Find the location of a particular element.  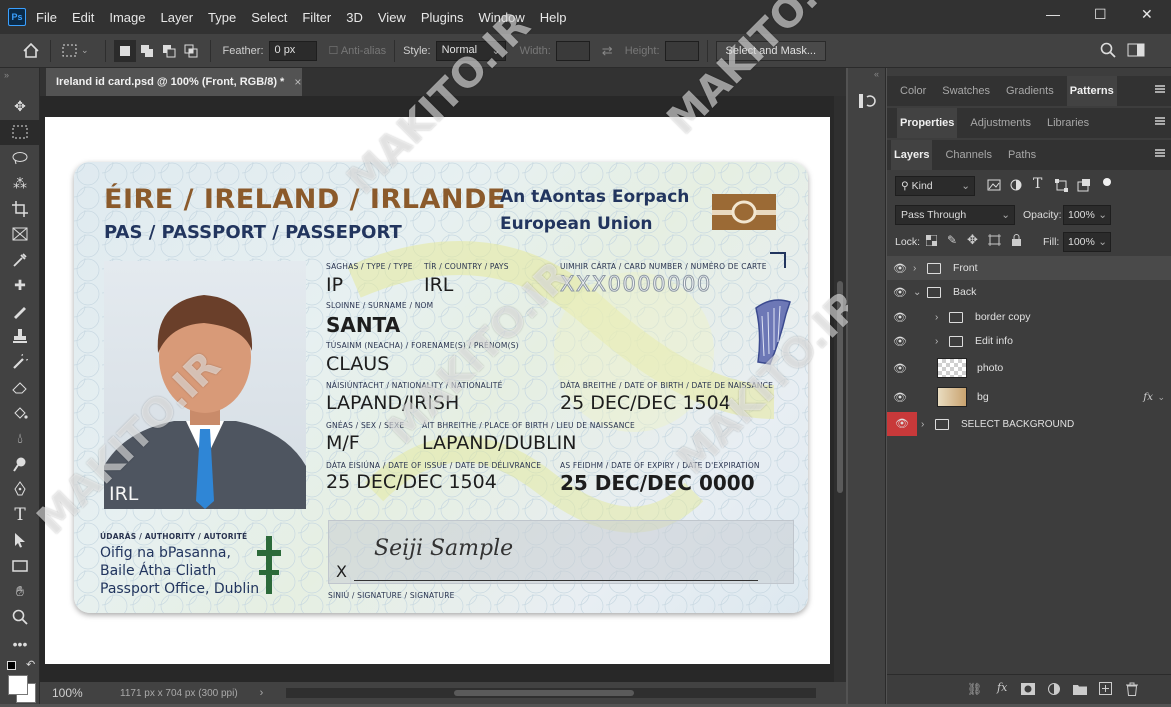

delete-layer-icon is located at coordinates (1132, 690).